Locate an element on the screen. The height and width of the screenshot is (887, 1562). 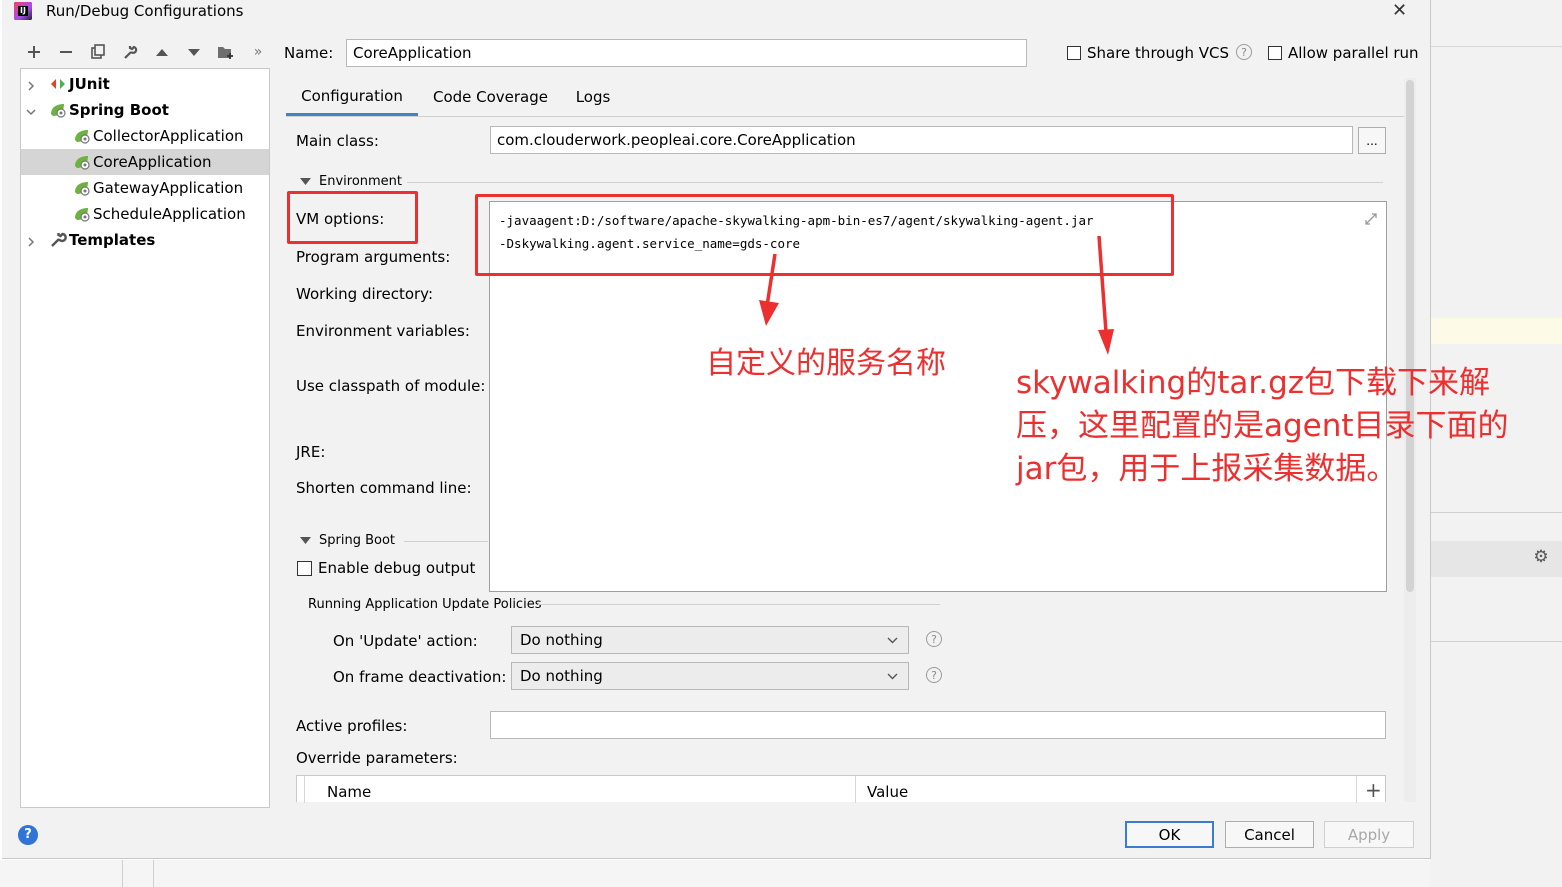
agent-annotation-line-1: skywalking的tar.gz包下载下来解 is located at coordinates (1253, 383).